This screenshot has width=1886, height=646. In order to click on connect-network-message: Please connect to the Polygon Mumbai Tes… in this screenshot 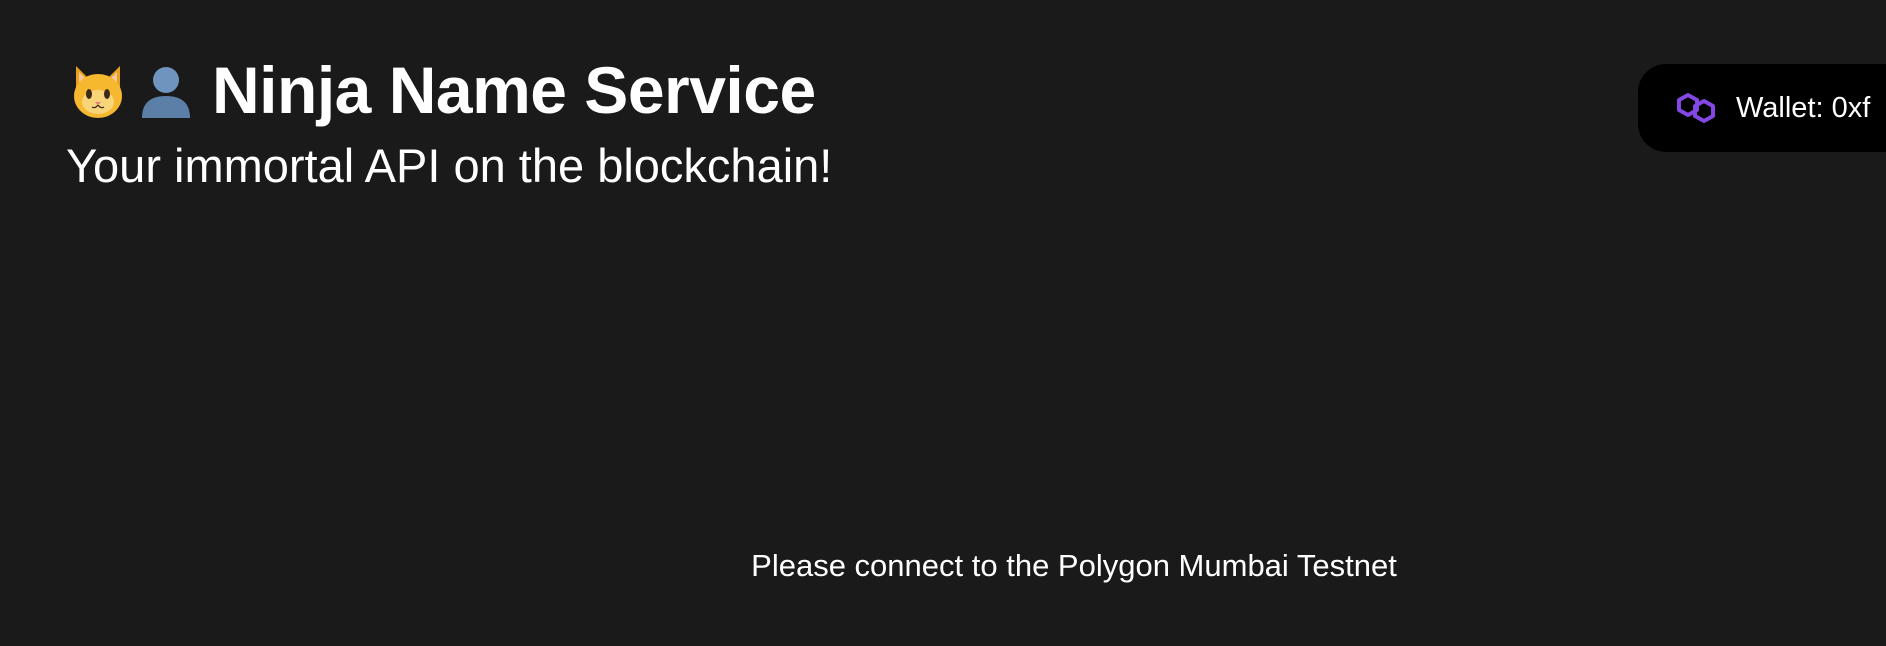, I will do `click(1074, 565)`.